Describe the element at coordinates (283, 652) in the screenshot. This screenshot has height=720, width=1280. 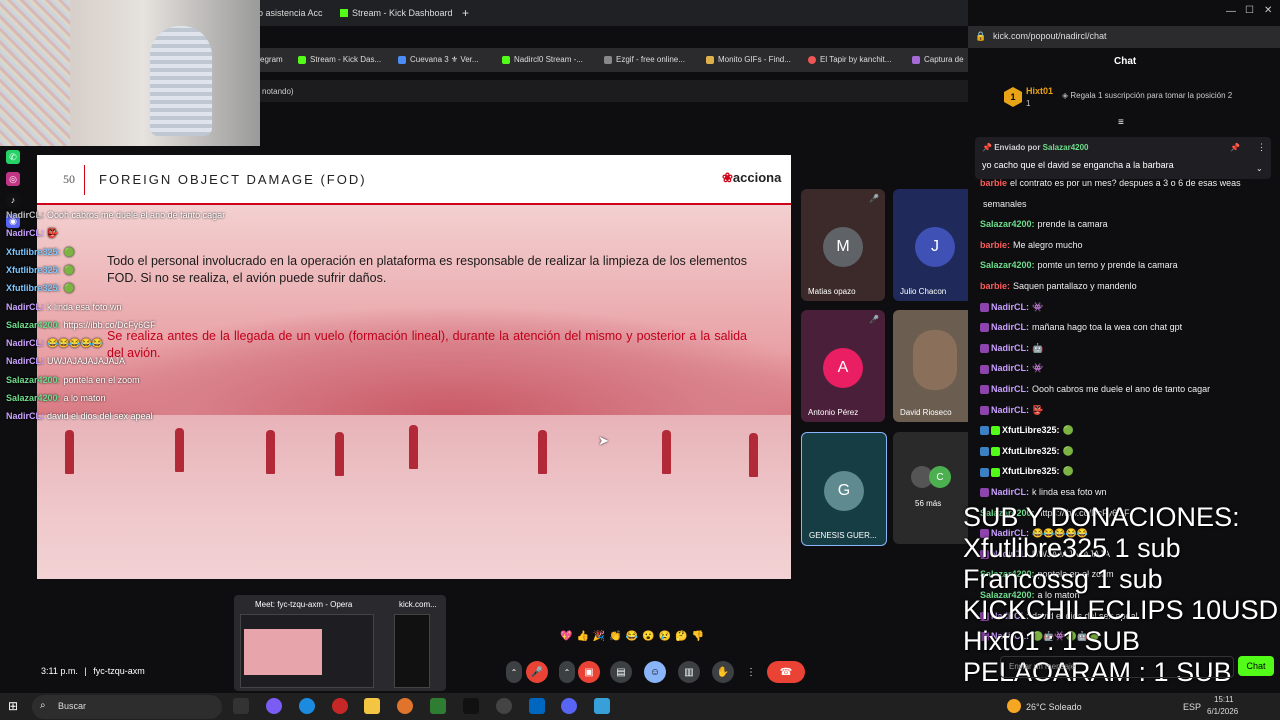
I see `preview-slide` at that location.